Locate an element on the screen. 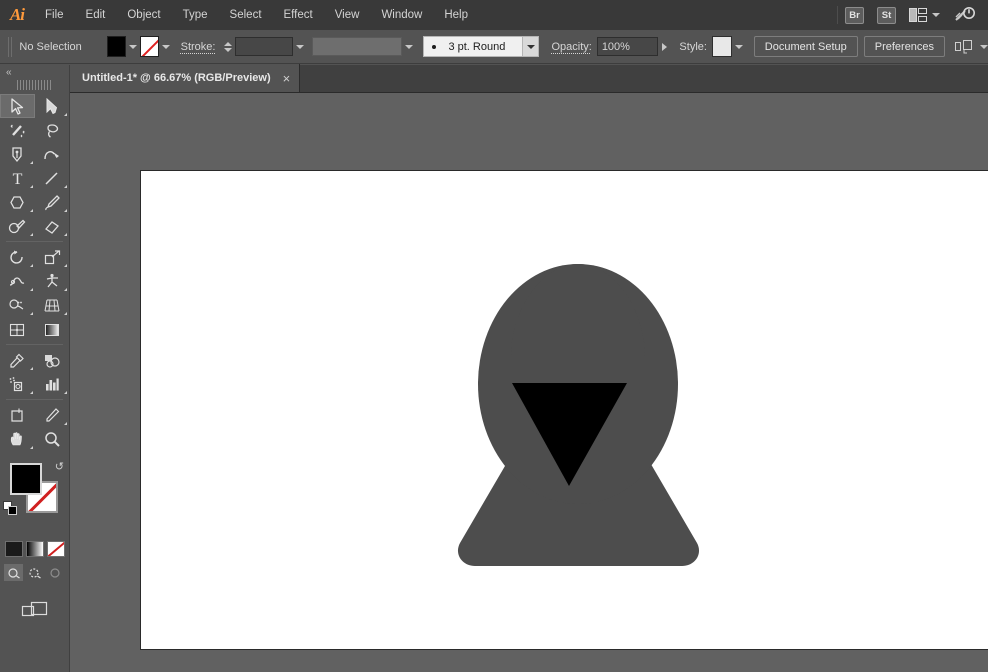 This screenshot has width=988, height=672. graphic-style-swatch is located at coordinates (722, 46).